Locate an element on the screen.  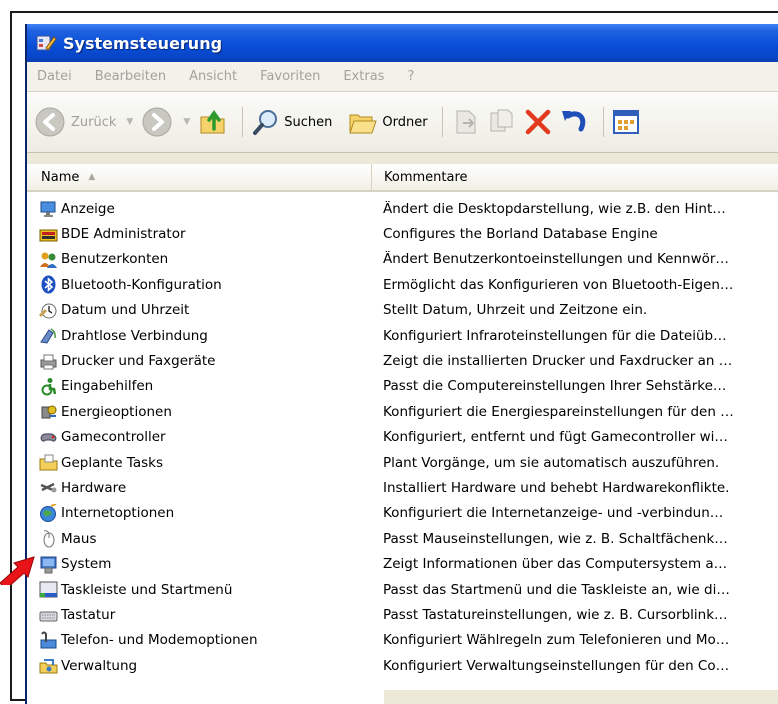
forward-button is located at coordinates (157, 122).